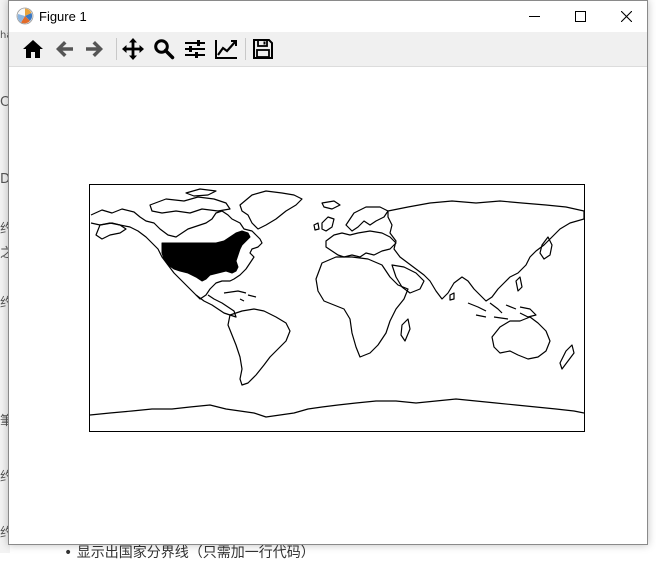 This screenshot has height=562, width=656. I want to click on zoom-button, so click(164, 49).